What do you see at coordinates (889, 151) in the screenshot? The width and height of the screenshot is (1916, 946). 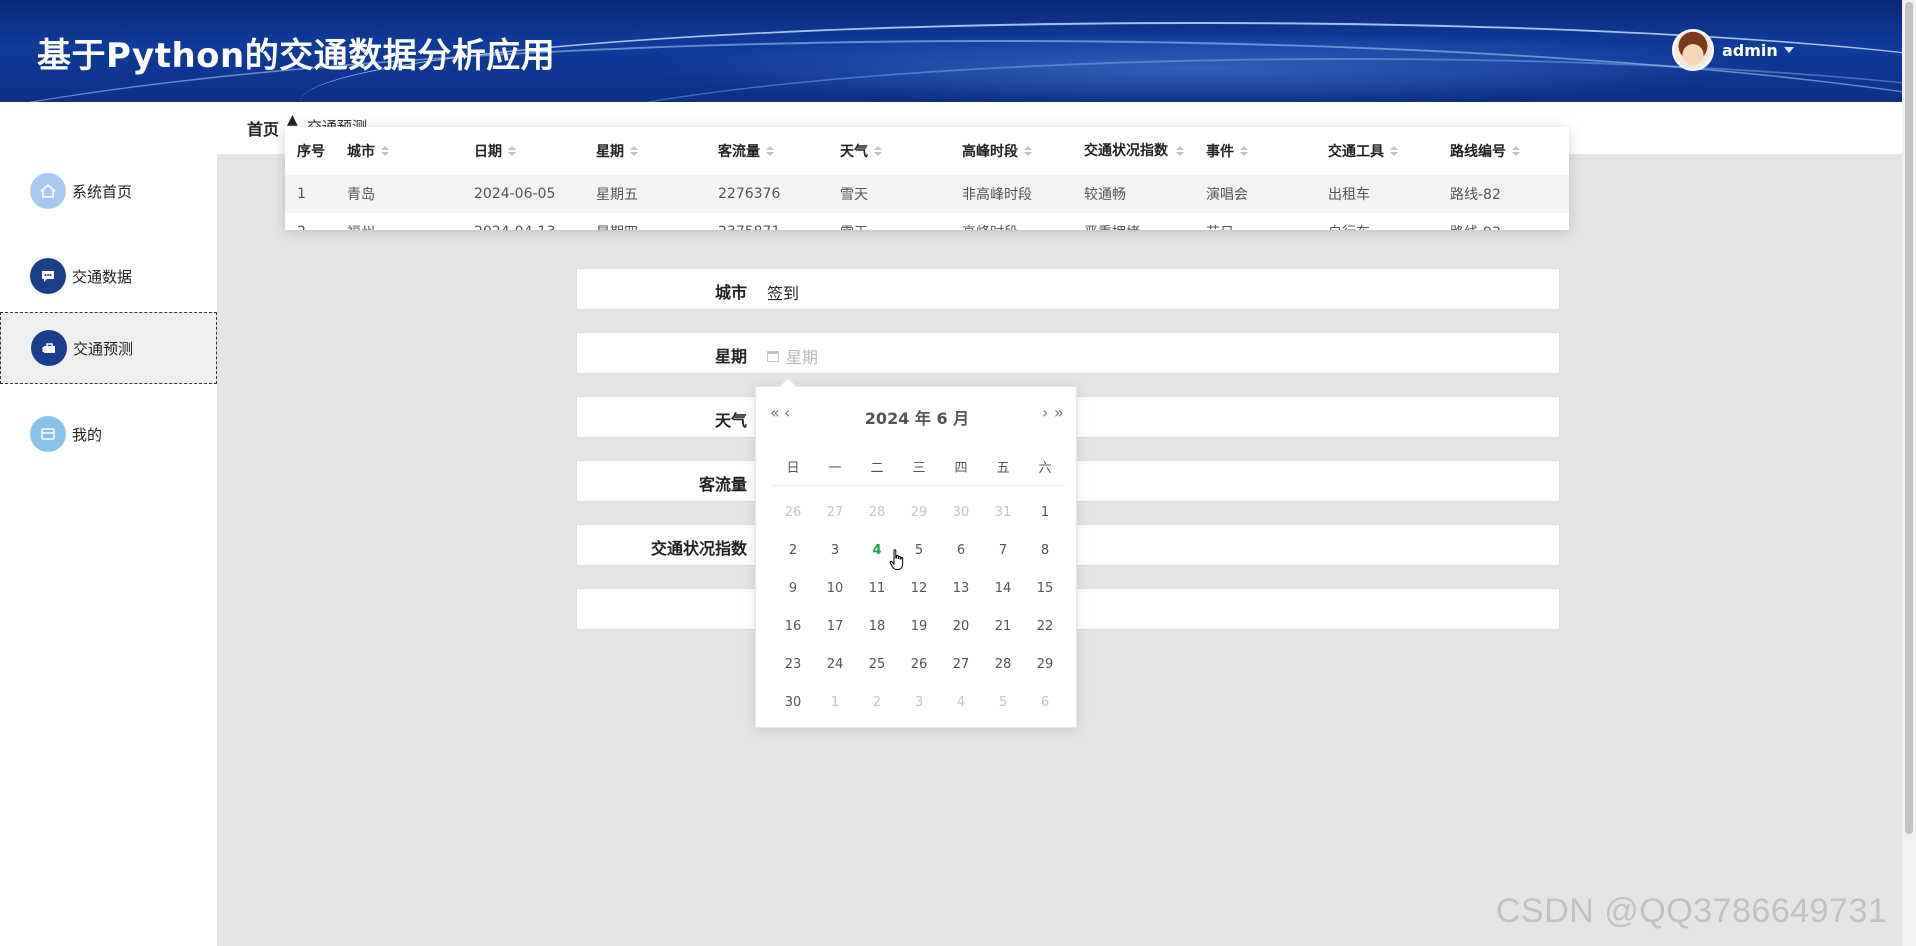 I see `column-header: 天气` at bounding box center [889, 151].